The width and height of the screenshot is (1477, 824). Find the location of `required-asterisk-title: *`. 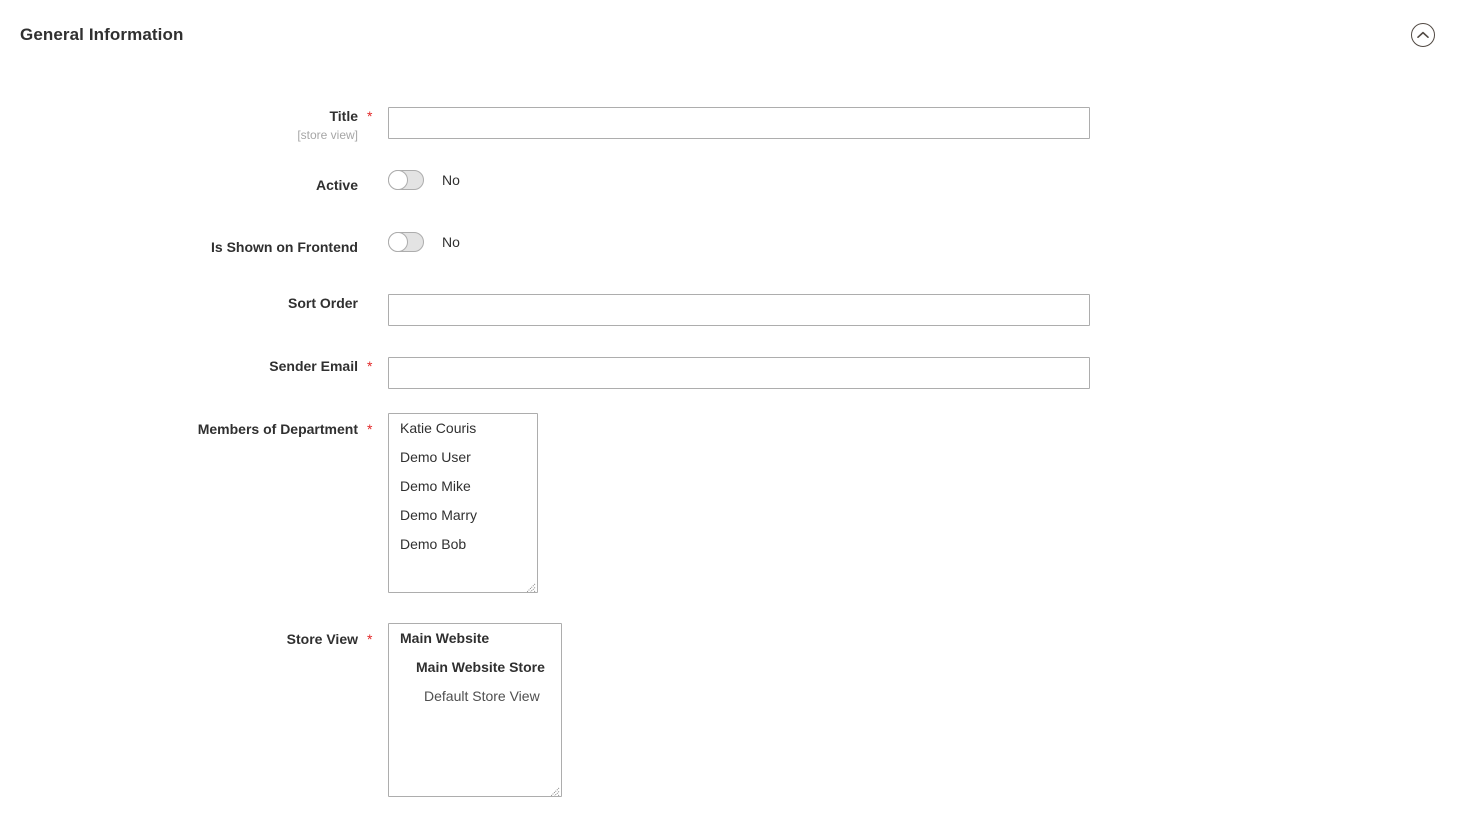

required-asterisk-title: * is located at coordinates (370, 116).